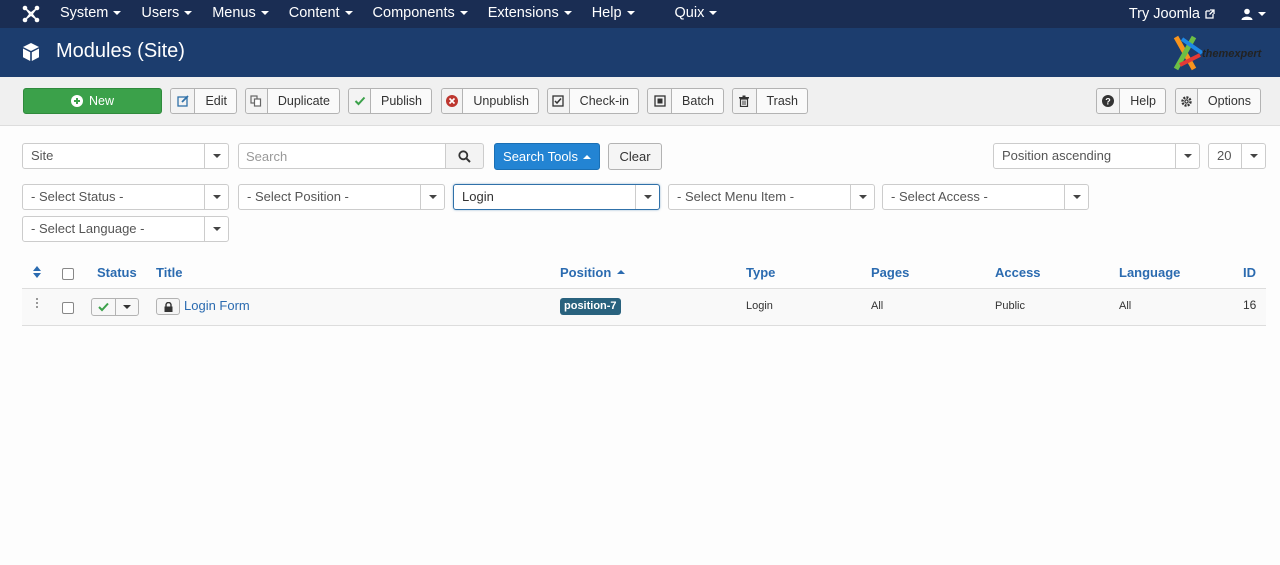 Image resolution: width=1280 pixels, height=565 pixels. What do you see at coordinates (613, 14) in the screenshot?
I see `menu-help: Help` at bounding box center [613, 14].